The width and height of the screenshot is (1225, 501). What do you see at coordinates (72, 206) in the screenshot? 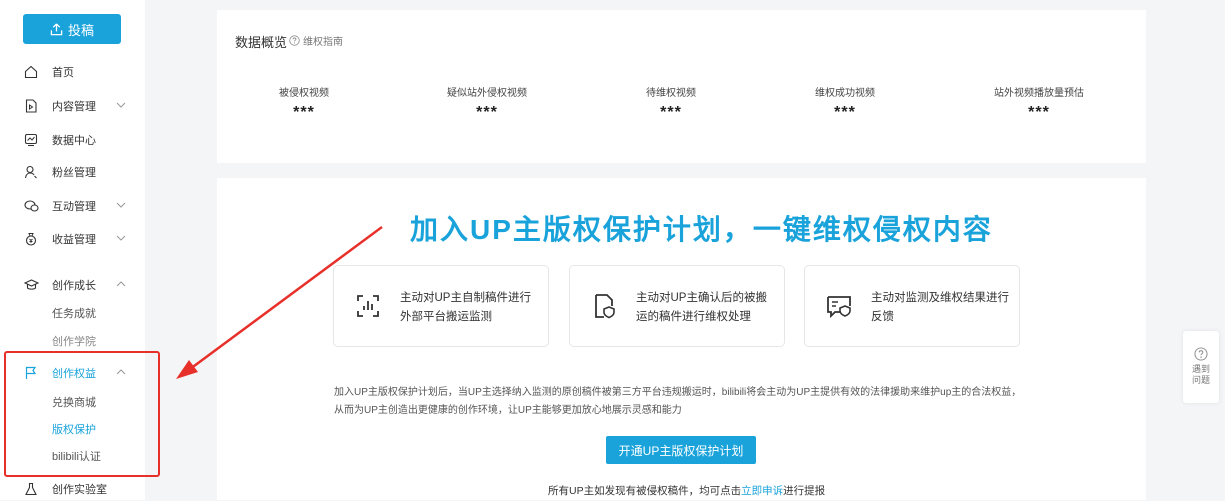
I see `sidebar-item-interaction: 互动管理` at bounding box center [72, 206].